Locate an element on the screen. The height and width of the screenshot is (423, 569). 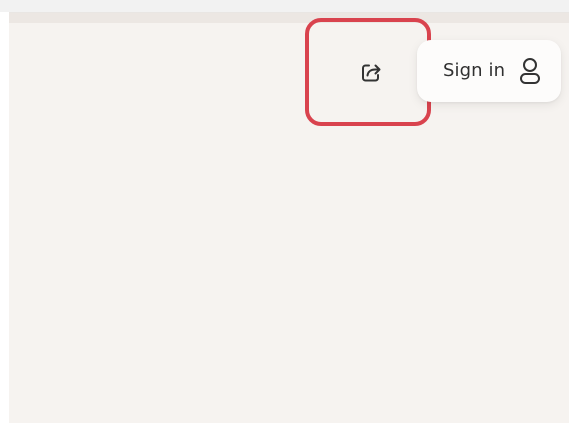
share-button is located at coordinates (371, 72).